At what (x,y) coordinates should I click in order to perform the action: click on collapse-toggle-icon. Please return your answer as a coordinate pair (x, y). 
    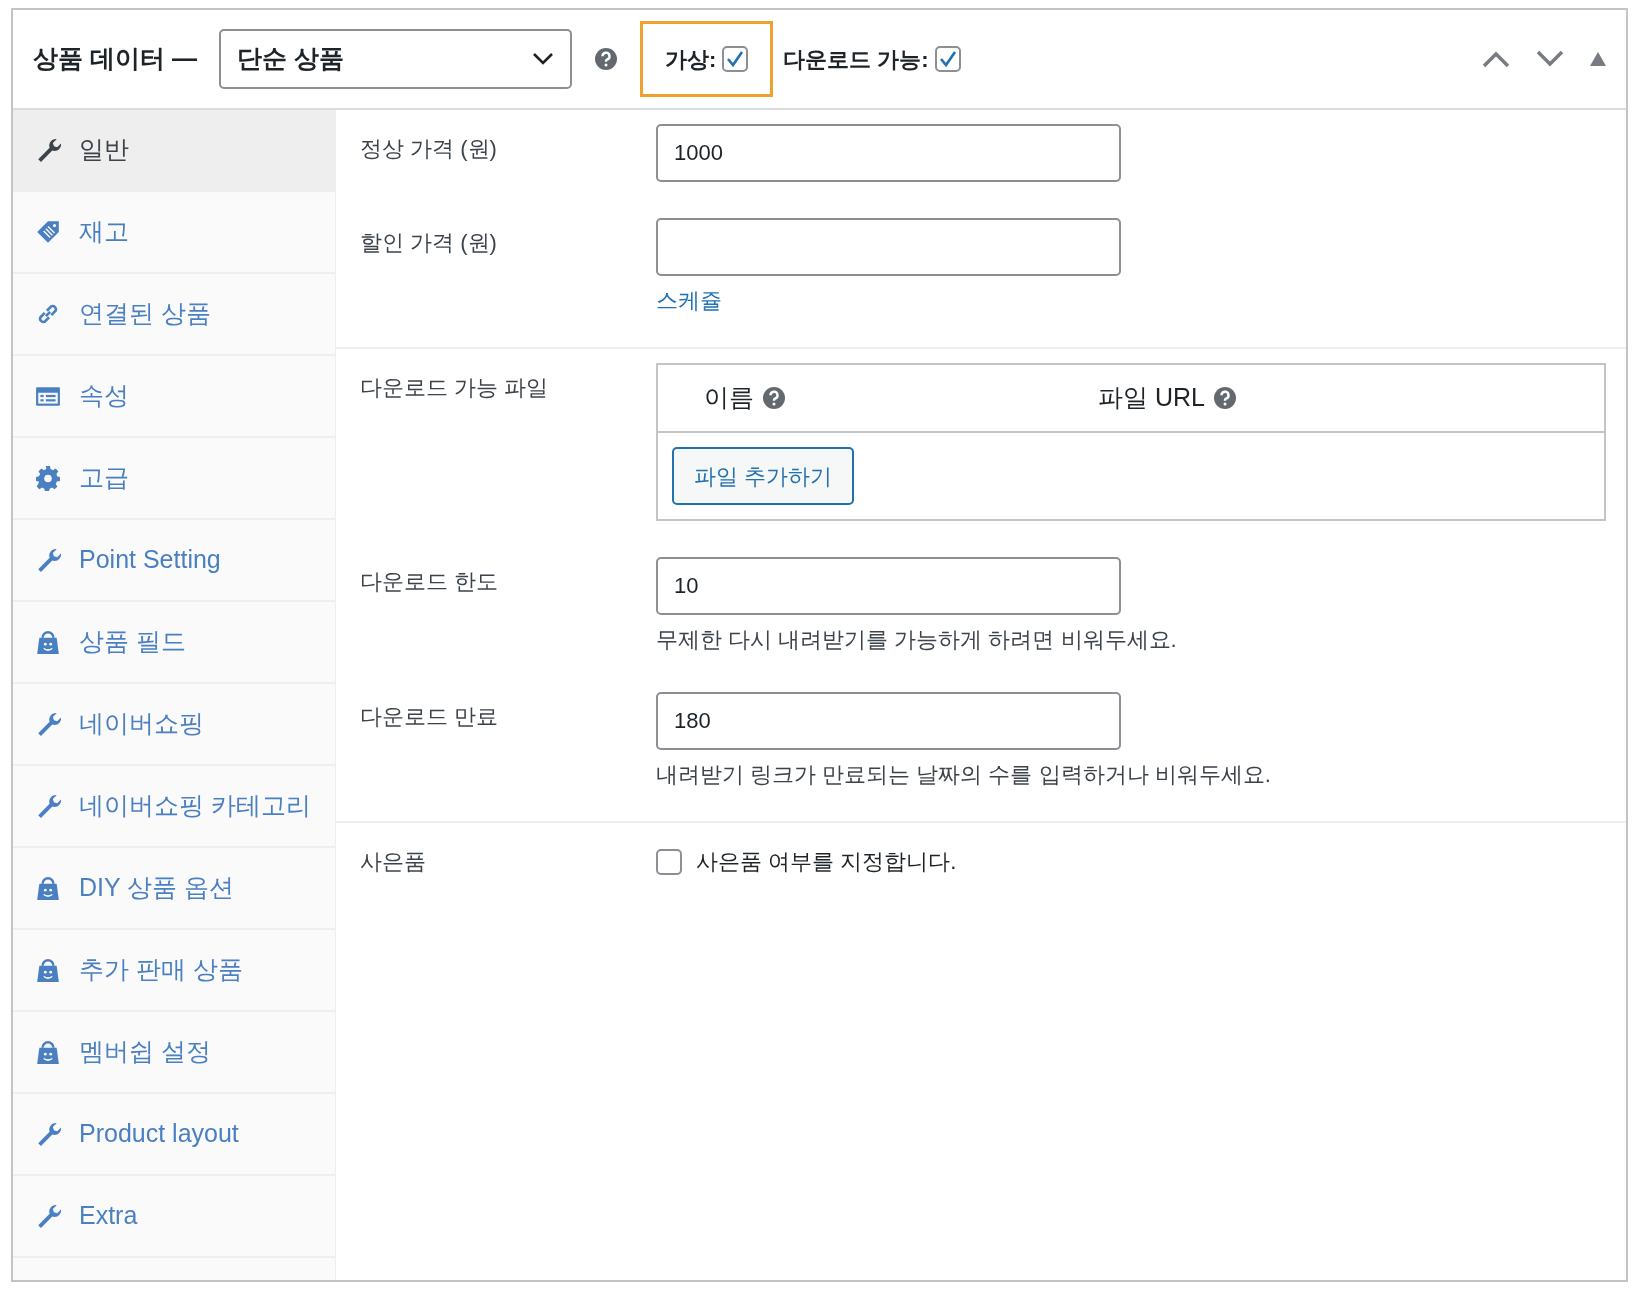
    Looking at the image, I should click on (1598, 59).